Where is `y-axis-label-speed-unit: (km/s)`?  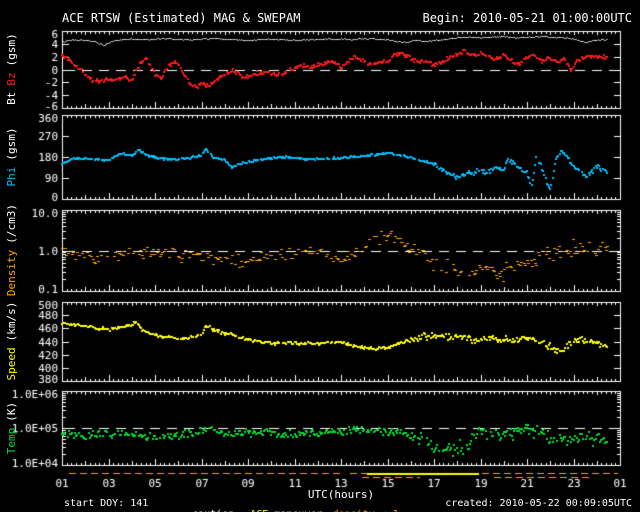 y-axis-label-speed-unit: (km/s) is located at coordinates (11, 321).